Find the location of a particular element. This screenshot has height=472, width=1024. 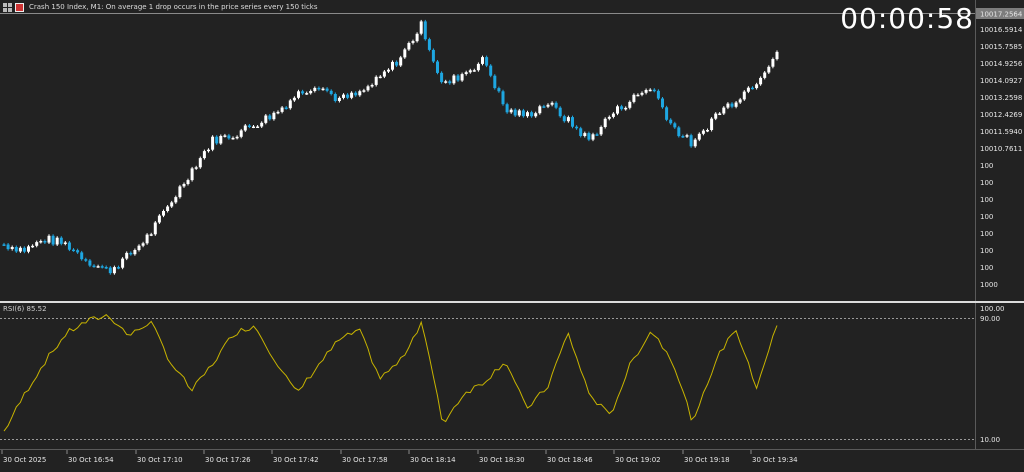

rsi-level-label: 100.00 is located at coordinates (992, 309).